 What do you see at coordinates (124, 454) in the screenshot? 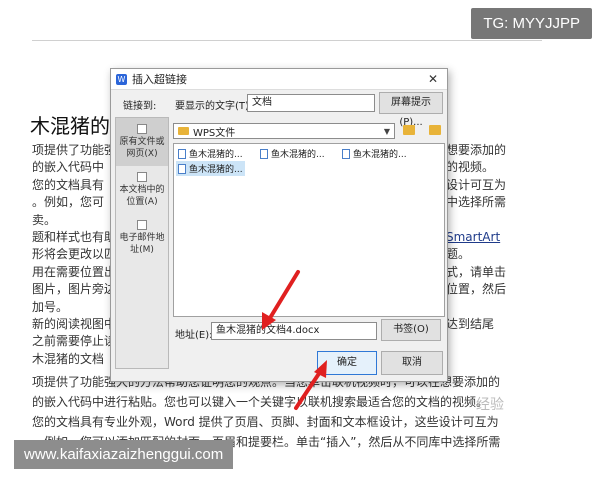
I see `site-url-banner: www.kaifaxiazaizhenggui.com` at bounding box center [124, 454].